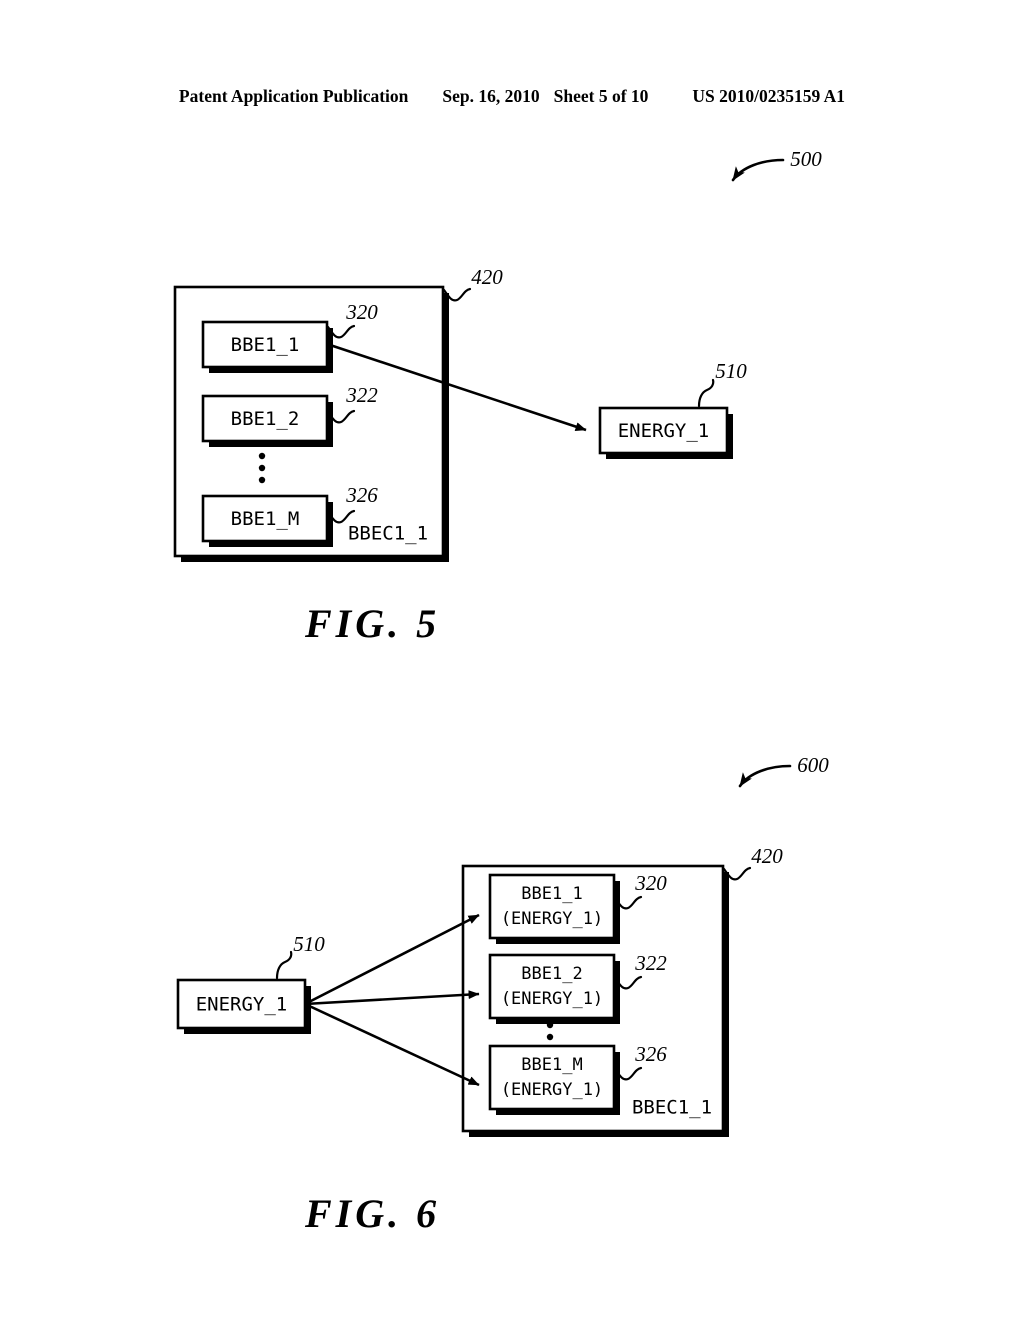 Image resolution: width=1024 pixels, height=1320 pixels. I want to click on figure-6-caption: FIG. 6, so click(373, 1213).